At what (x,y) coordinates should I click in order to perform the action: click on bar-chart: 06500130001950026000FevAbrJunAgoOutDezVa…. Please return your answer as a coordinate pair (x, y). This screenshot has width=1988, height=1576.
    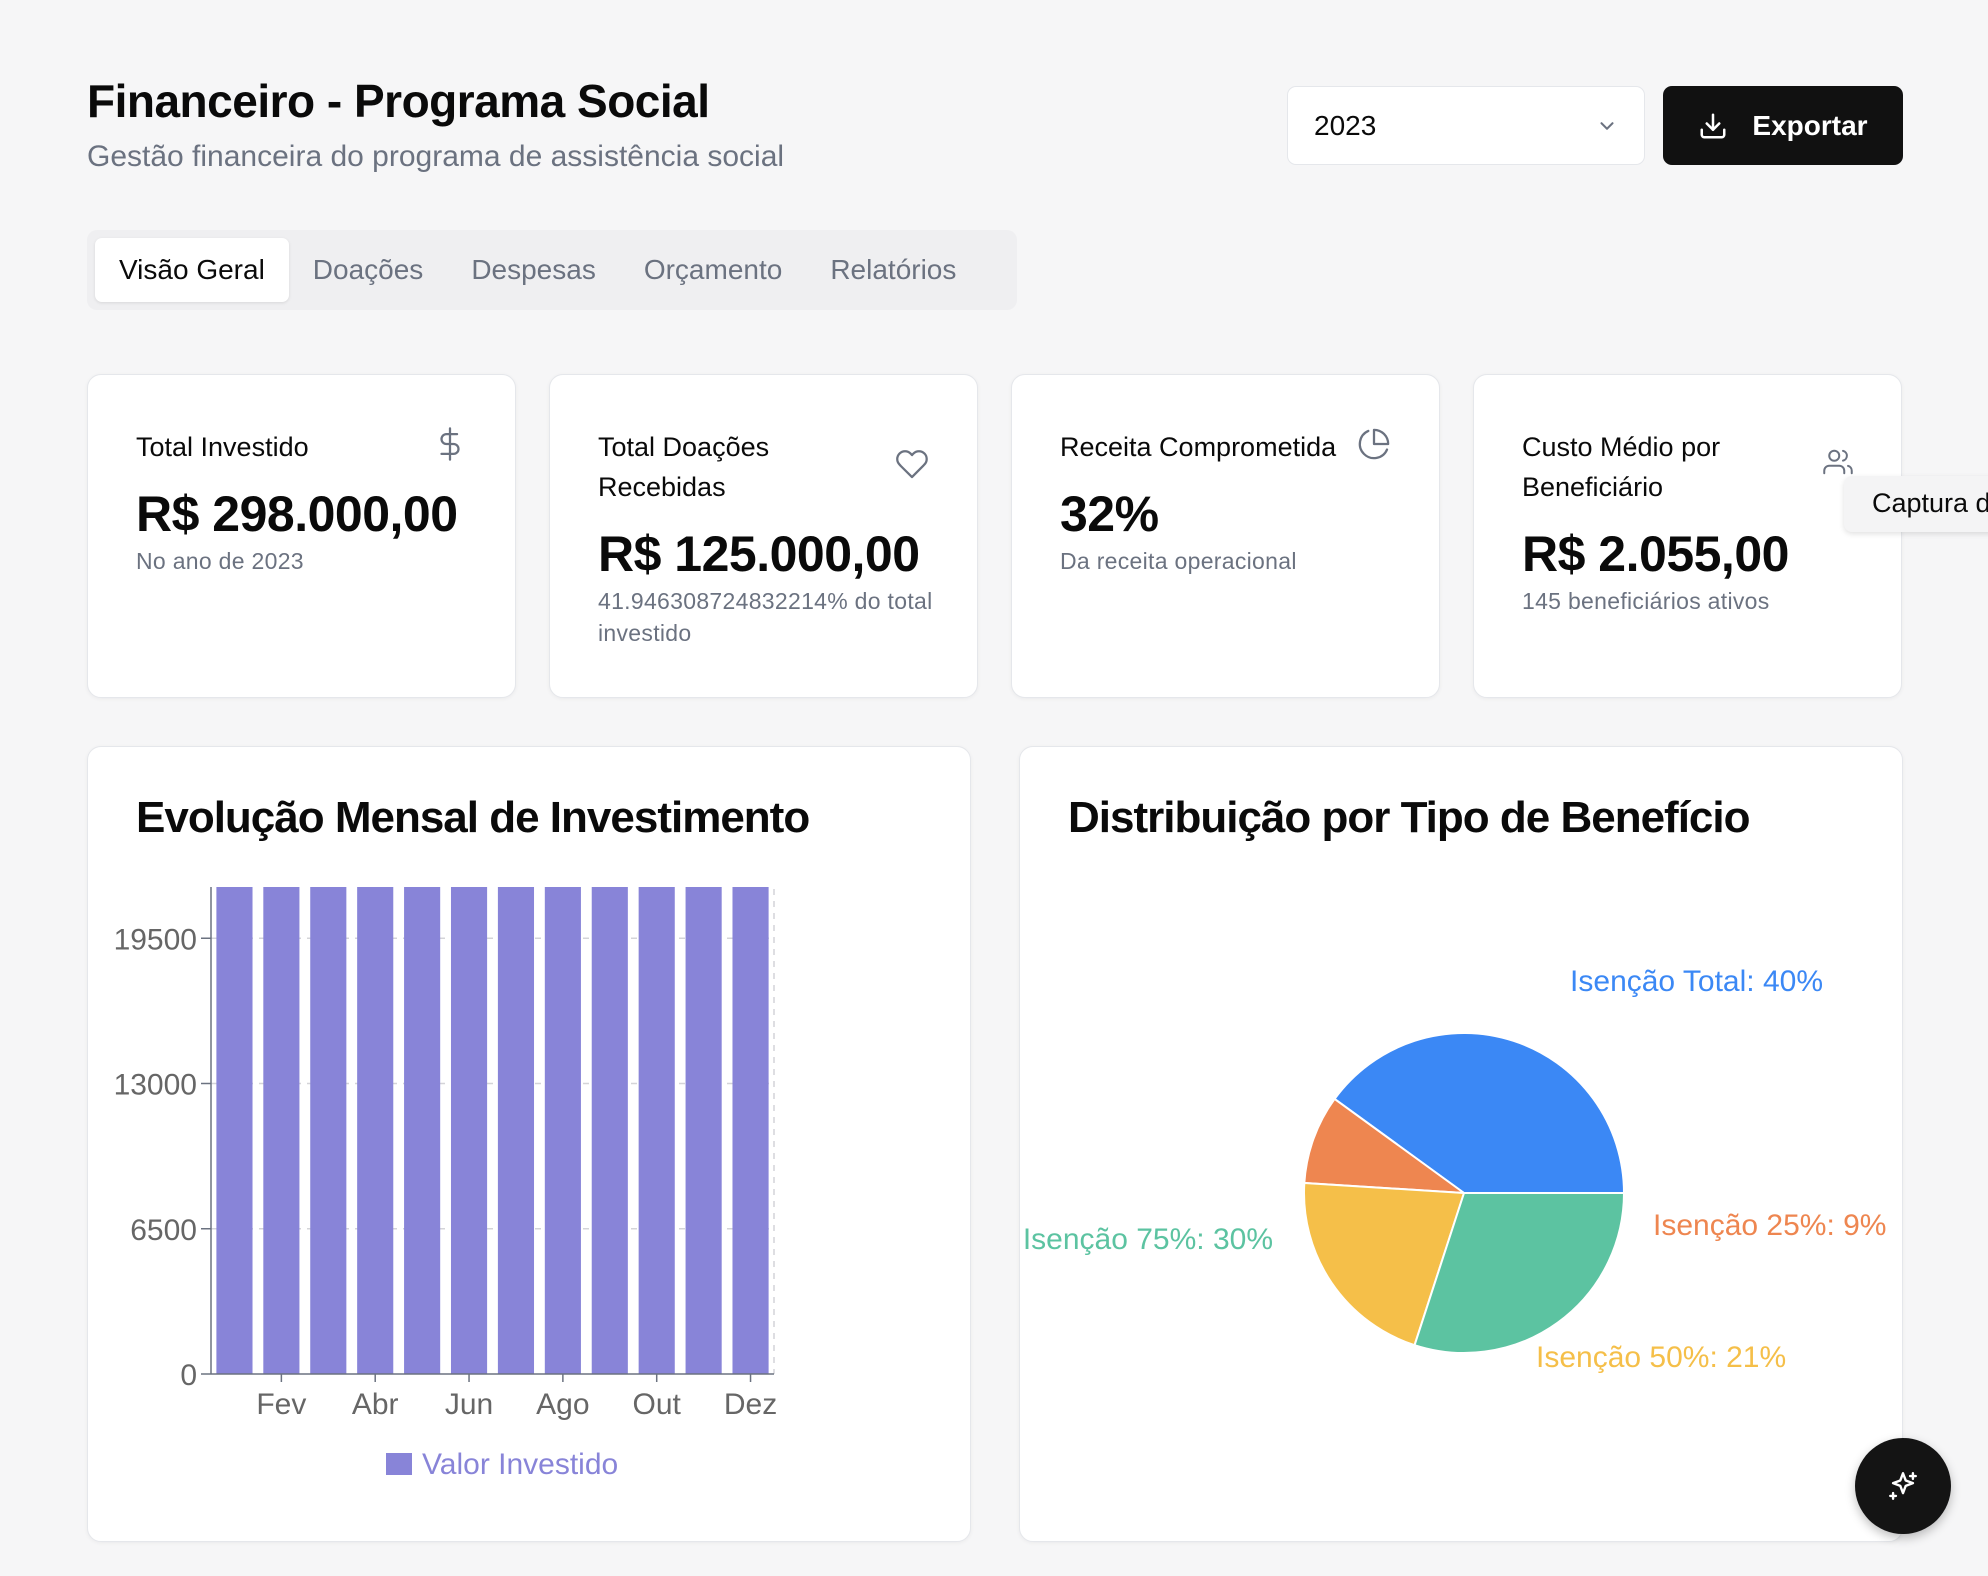
    Looking at the image, I should click on (445, 1184).